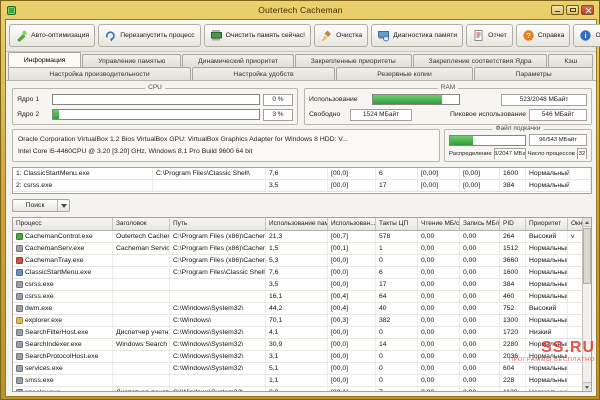 This screenshot has width=600, height=400. Describe the element at coordinates (149, 35) in the screenshot. I see `restart-process-button: Перезапустить процесс` at that location.